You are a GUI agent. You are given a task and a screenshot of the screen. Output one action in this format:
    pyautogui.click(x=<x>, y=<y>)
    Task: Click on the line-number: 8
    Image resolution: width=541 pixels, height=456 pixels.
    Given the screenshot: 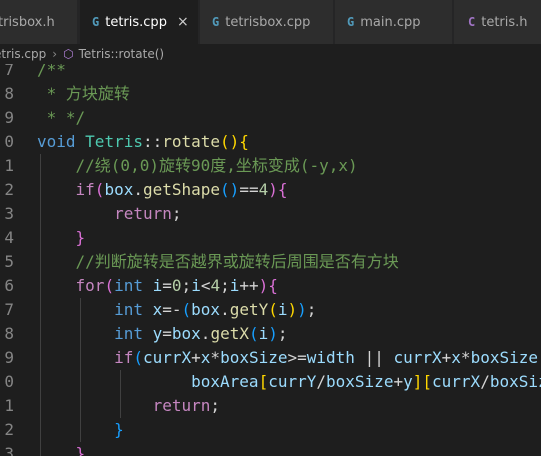 What is the action you would take?
    pyautogui.click(x=9, y=333)
    